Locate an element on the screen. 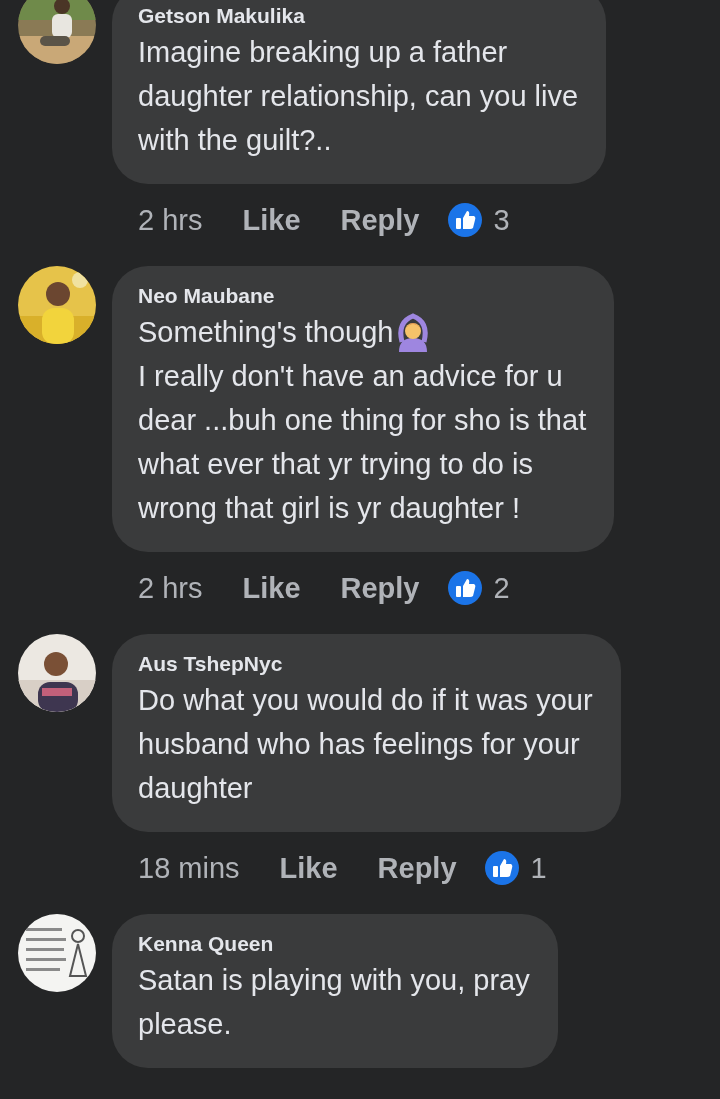 This screenshot has width=720, height=1099. timestamp: 18 mins is located at coordinates (189, 868).